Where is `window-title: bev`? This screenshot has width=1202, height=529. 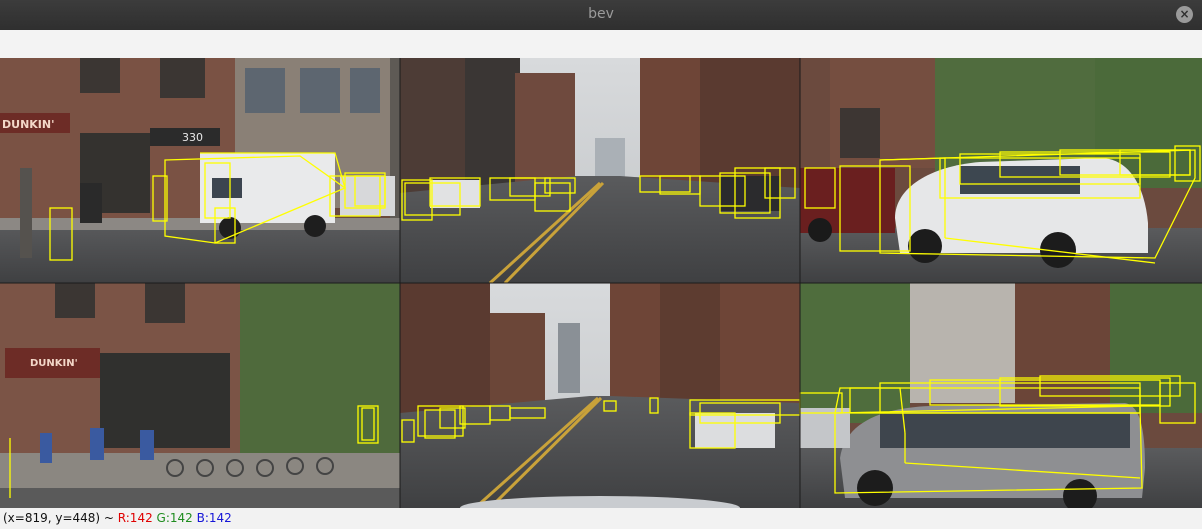
window-title: bev is located at coordinates (601, 14).